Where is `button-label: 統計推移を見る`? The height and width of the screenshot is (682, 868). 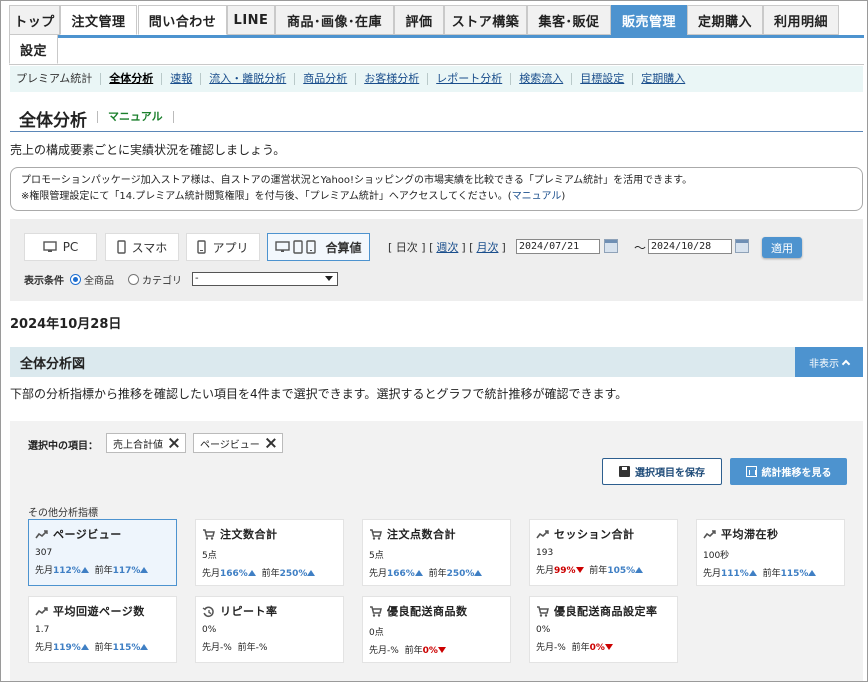 button-label: 統計推移を見る is located at coordinates (796, 473).